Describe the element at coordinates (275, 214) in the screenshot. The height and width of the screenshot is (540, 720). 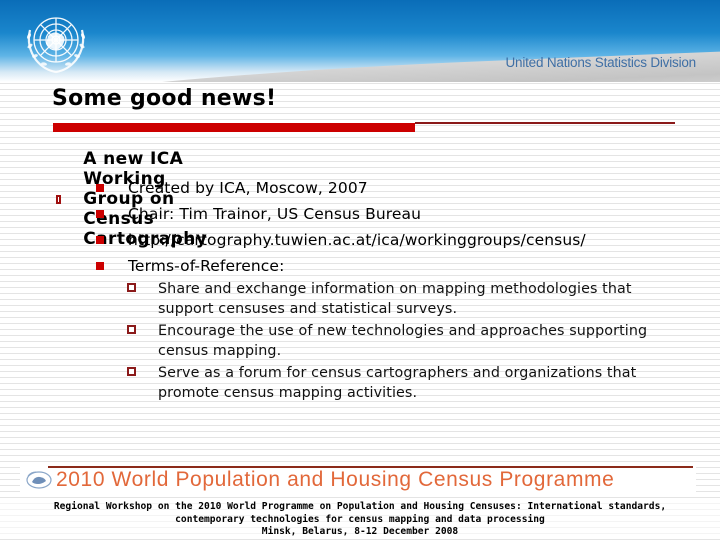
I see `sub-point-text: Chair: Tim Trainor, US Census Bureau` at that location.